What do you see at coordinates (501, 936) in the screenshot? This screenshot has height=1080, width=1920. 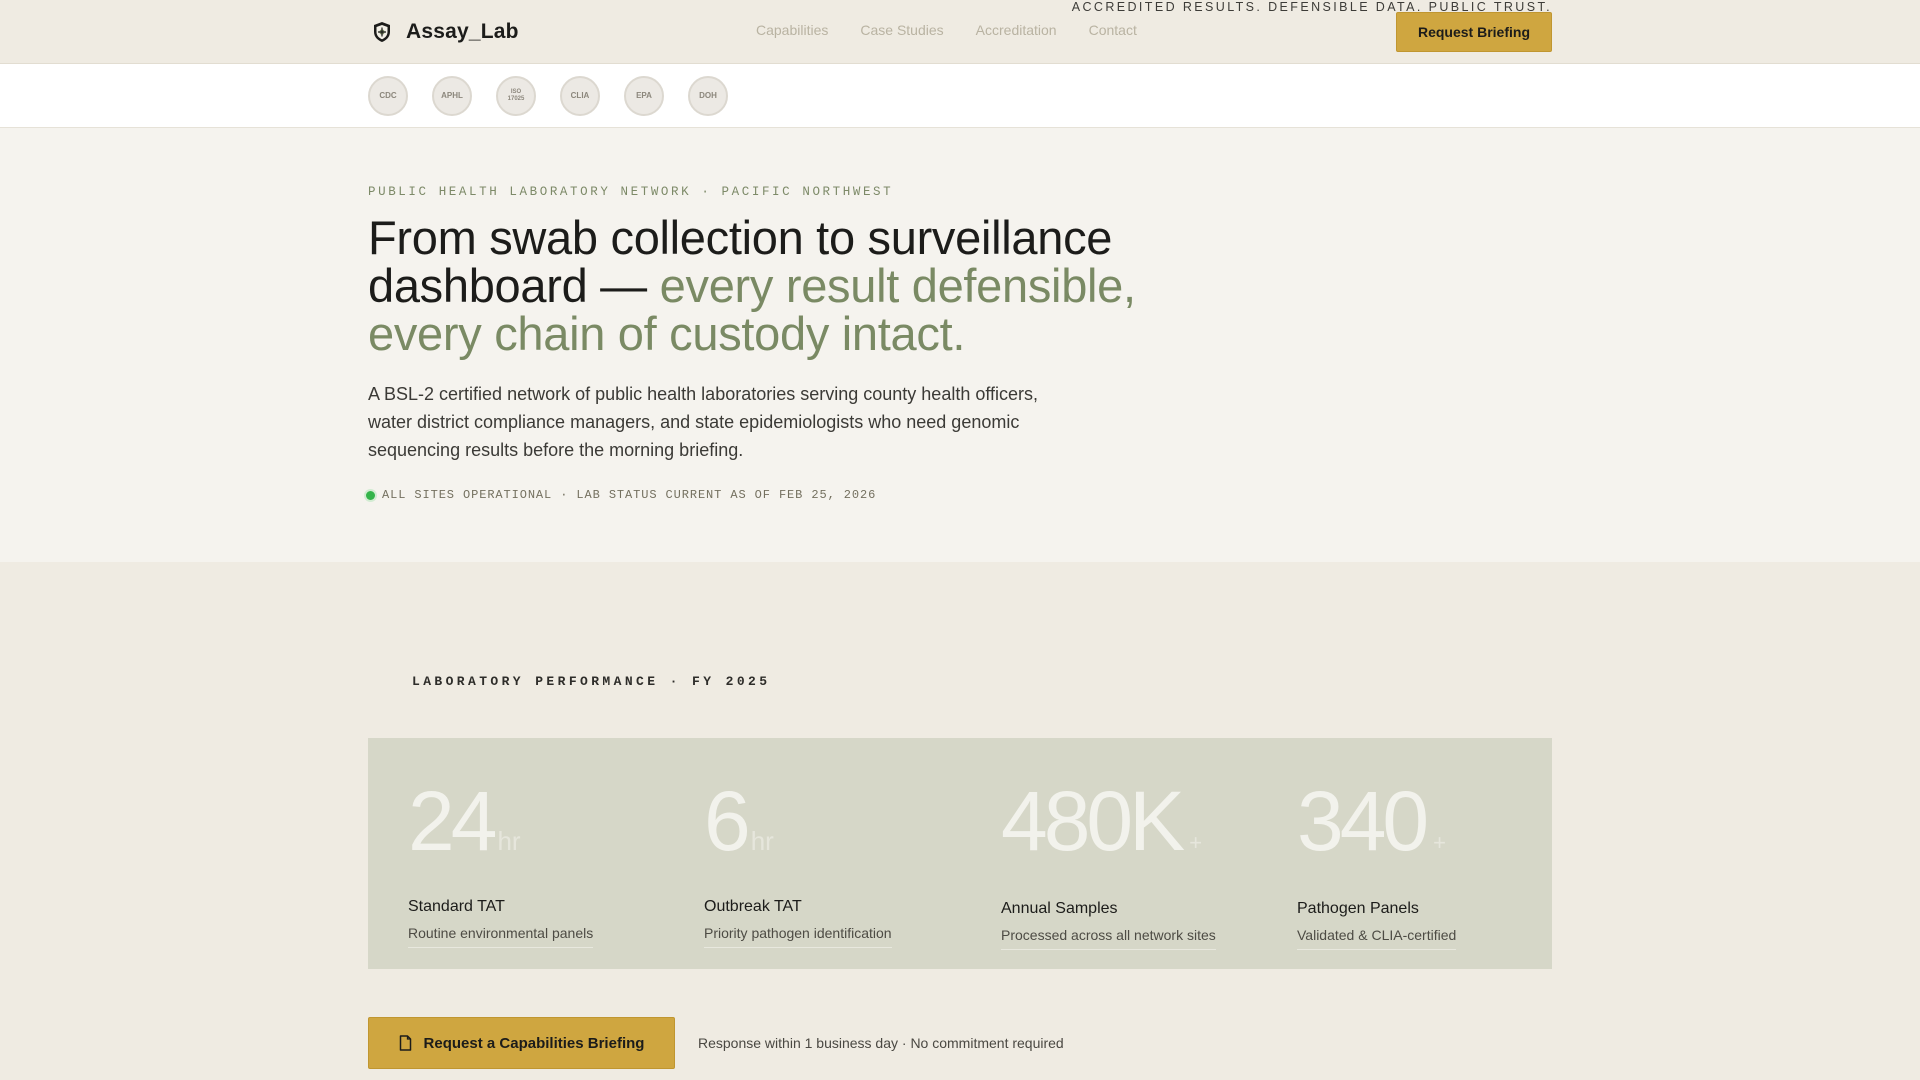 I see `stat-desc: Routine environmental panels` at bounding box center [501, 936].